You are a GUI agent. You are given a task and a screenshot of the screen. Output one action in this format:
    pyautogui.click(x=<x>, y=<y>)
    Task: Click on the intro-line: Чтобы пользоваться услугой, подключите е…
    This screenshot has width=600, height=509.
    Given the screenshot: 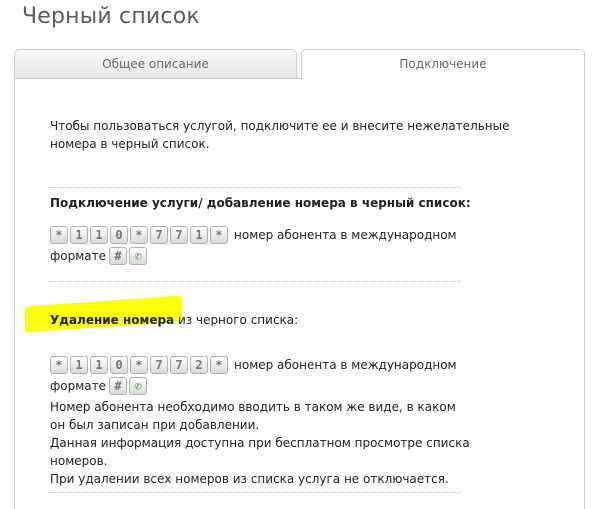 What is the action you would take?
    pyautogui.click(x=280, y=126)
    